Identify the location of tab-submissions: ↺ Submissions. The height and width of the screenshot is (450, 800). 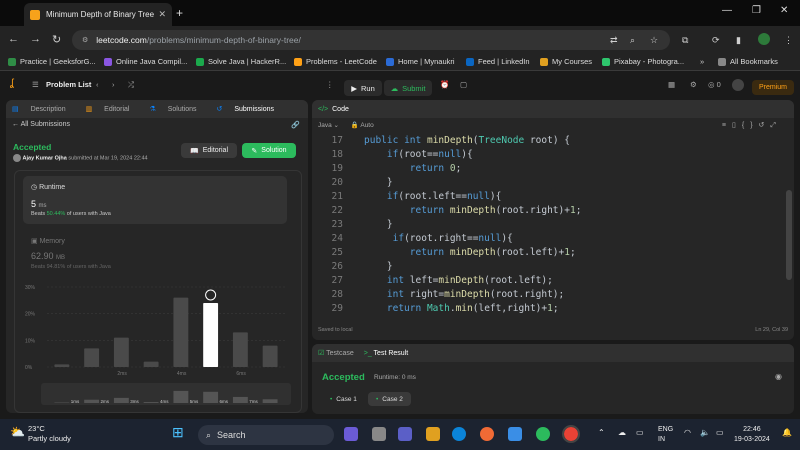
(251, 109).